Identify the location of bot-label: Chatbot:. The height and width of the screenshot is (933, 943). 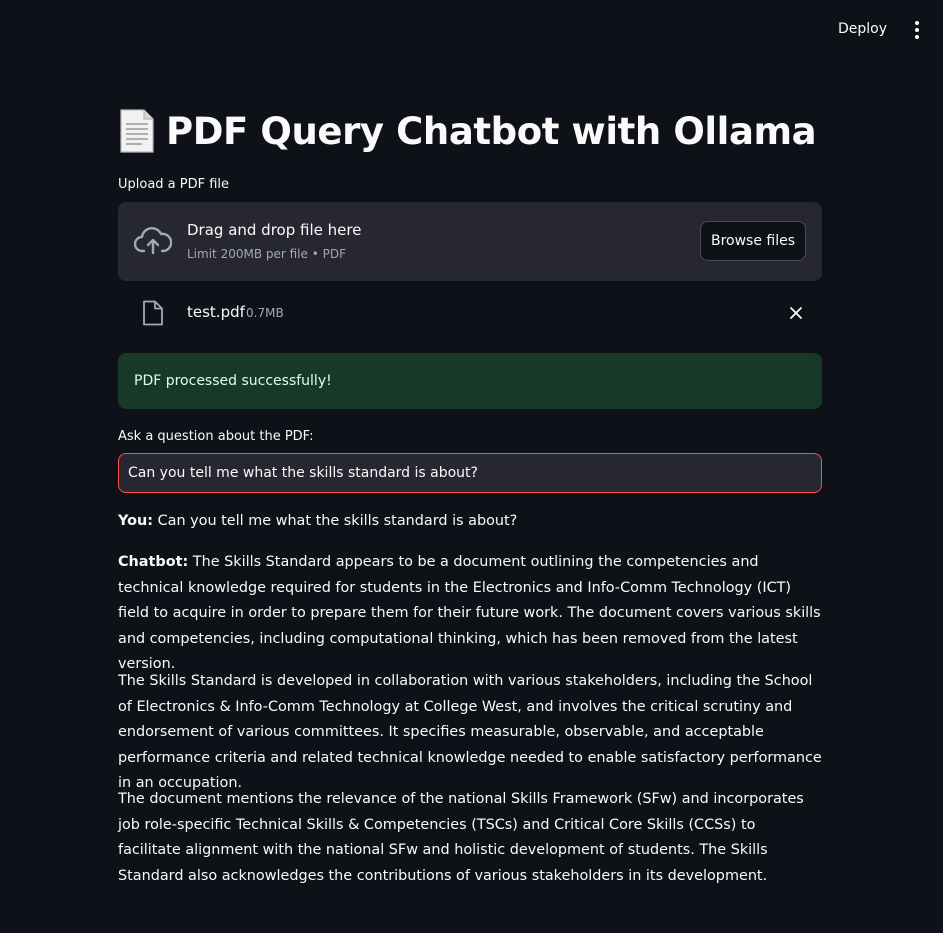
(153, 562).